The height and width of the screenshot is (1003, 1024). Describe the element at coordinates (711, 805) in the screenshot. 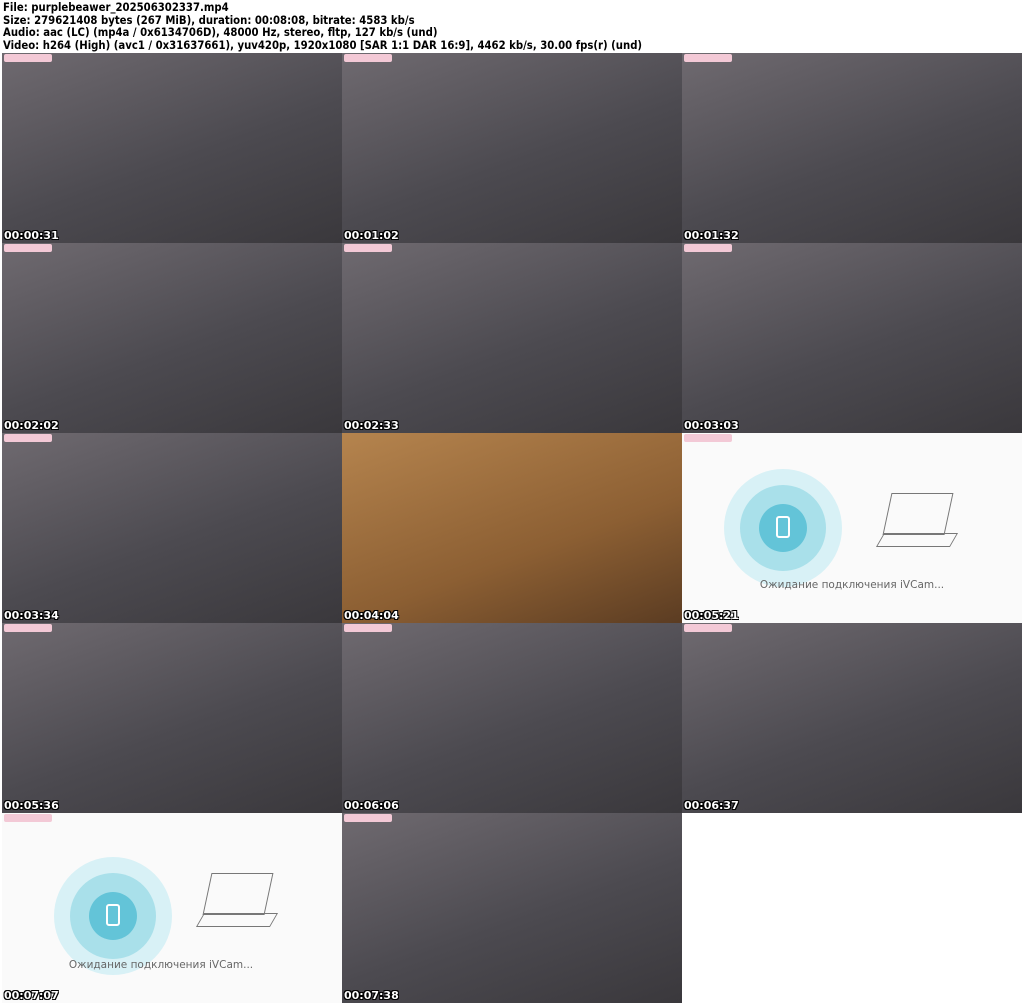

I see `timestamp: 00:06:37` at that location.